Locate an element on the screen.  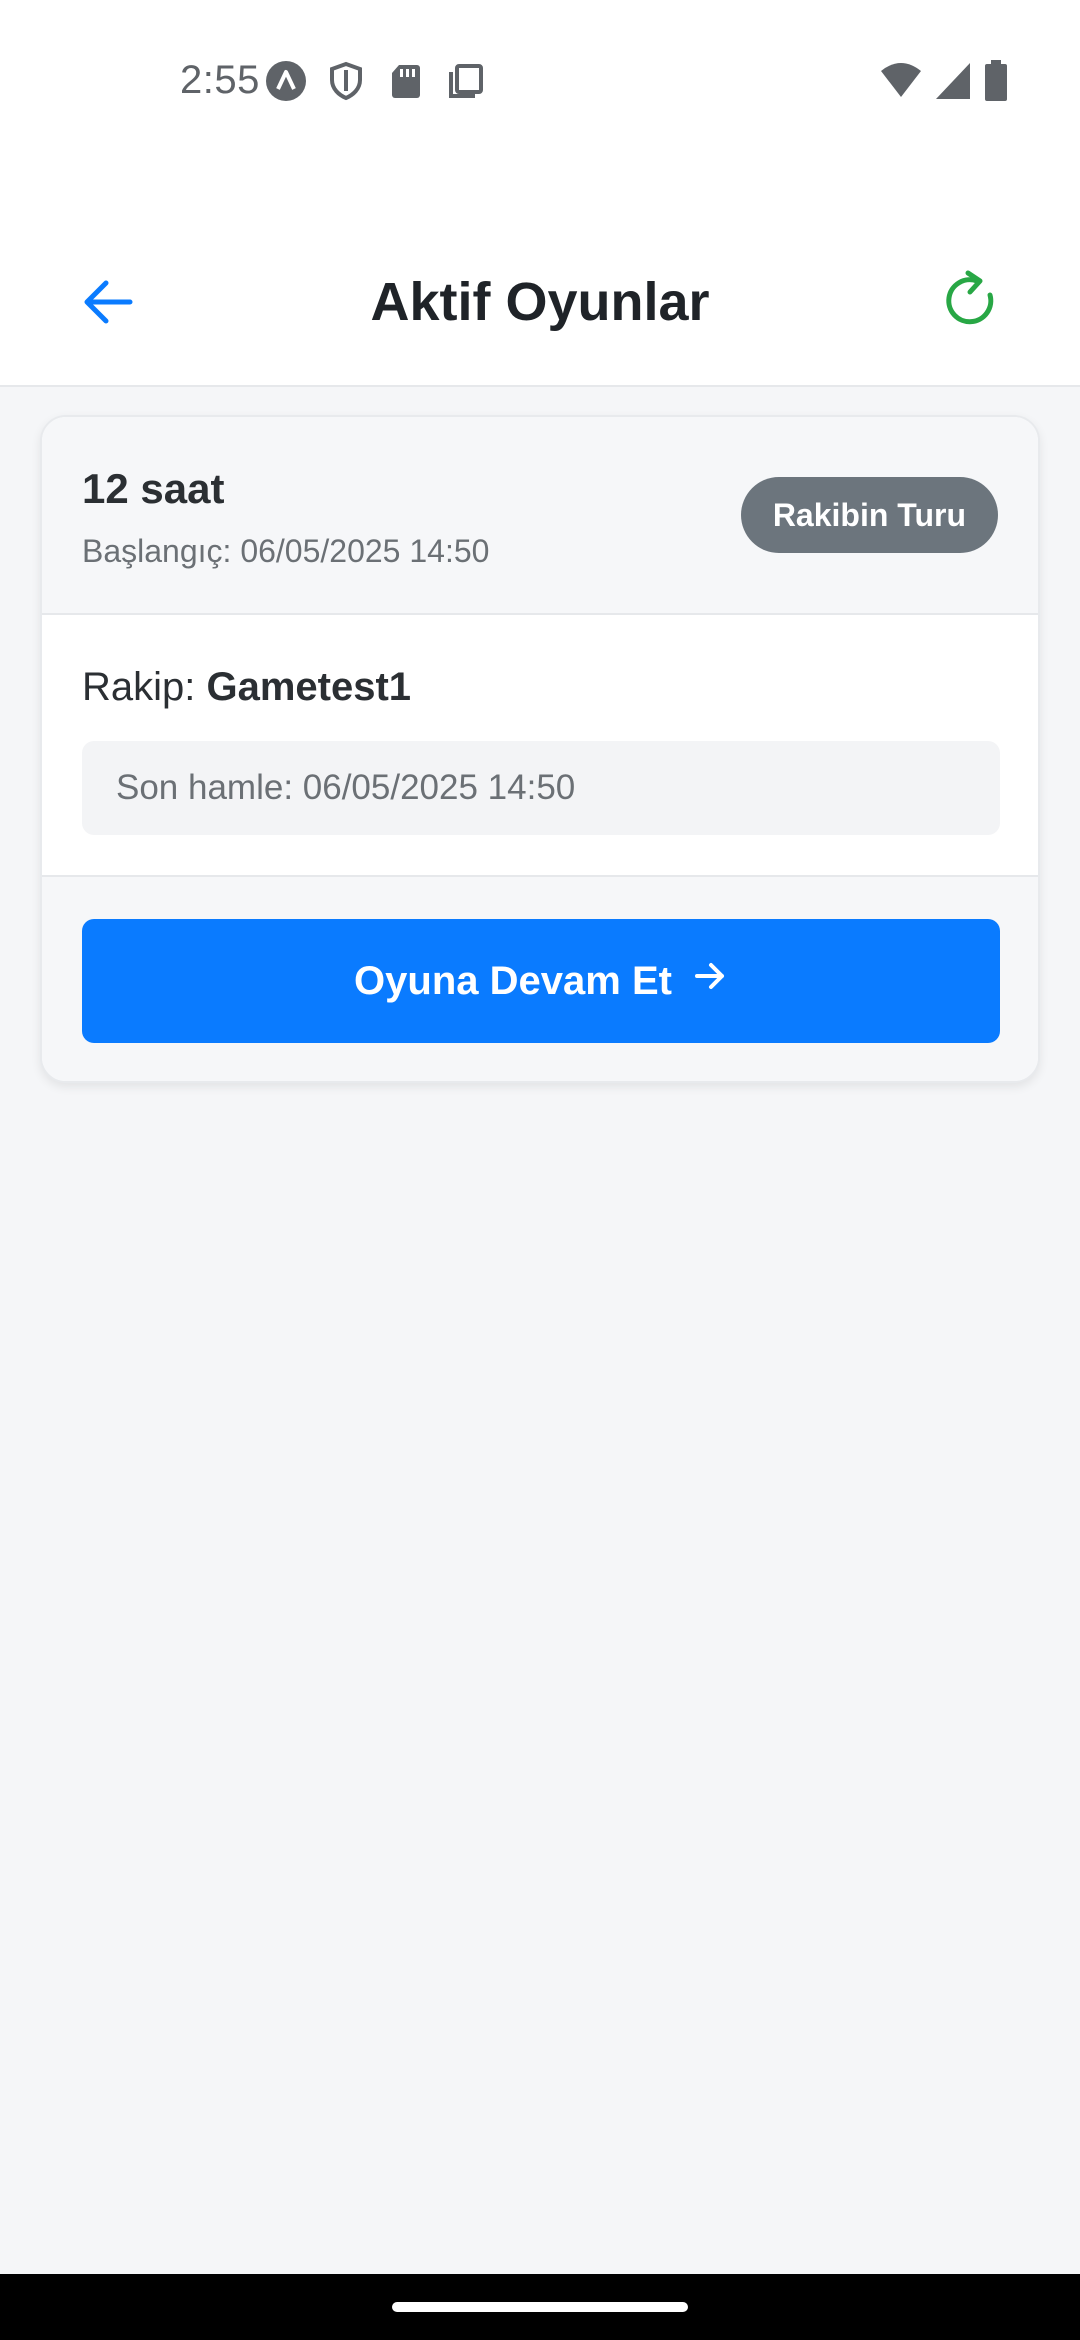
app-notification-icon is located at coordinates (286, 83).